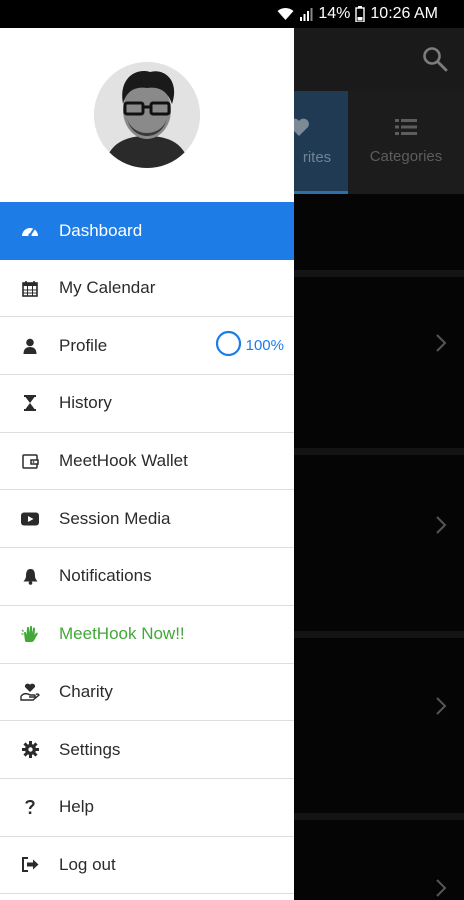 This screenshot has height=900, width=464. What do you see at coordinates (123, 461) in the screenshot?
I see `menu-item-label: MeetHook Wallet` at bounding box center [123, 461].